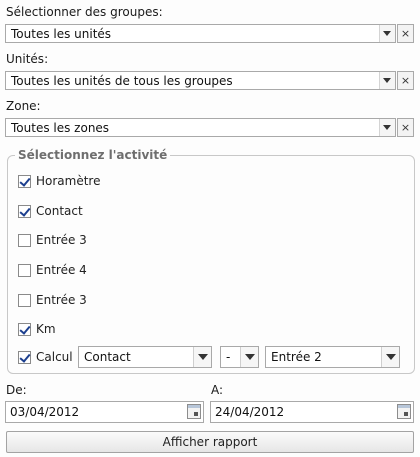 The image size is (420, 457). I want to click on groups-label: Sélectionner des groupes:, so click(84, 12).